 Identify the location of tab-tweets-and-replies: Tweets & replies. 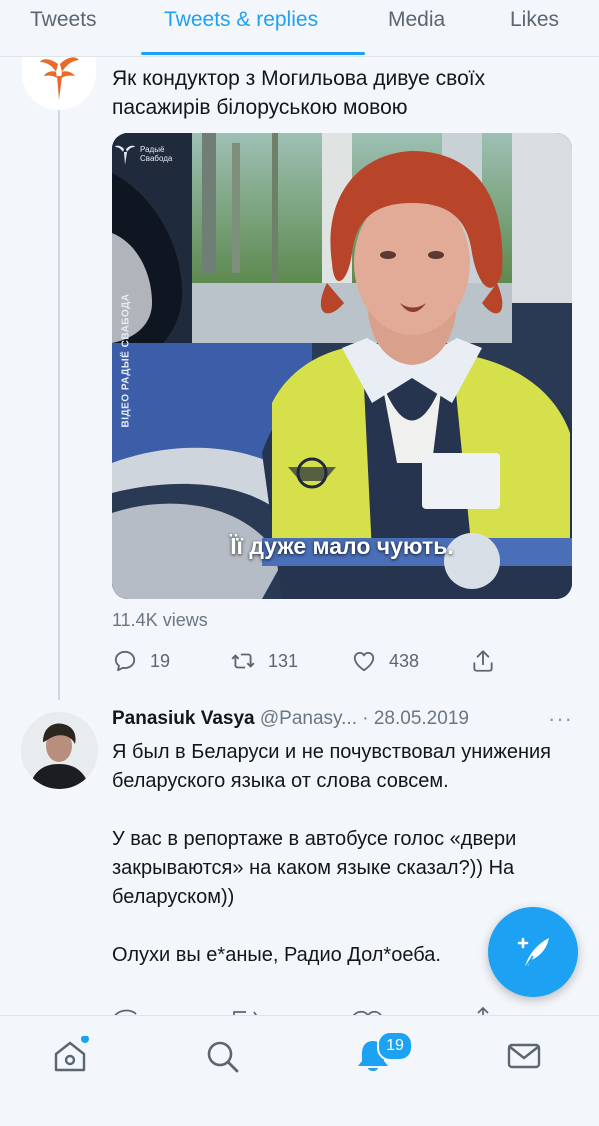
(241, 20).